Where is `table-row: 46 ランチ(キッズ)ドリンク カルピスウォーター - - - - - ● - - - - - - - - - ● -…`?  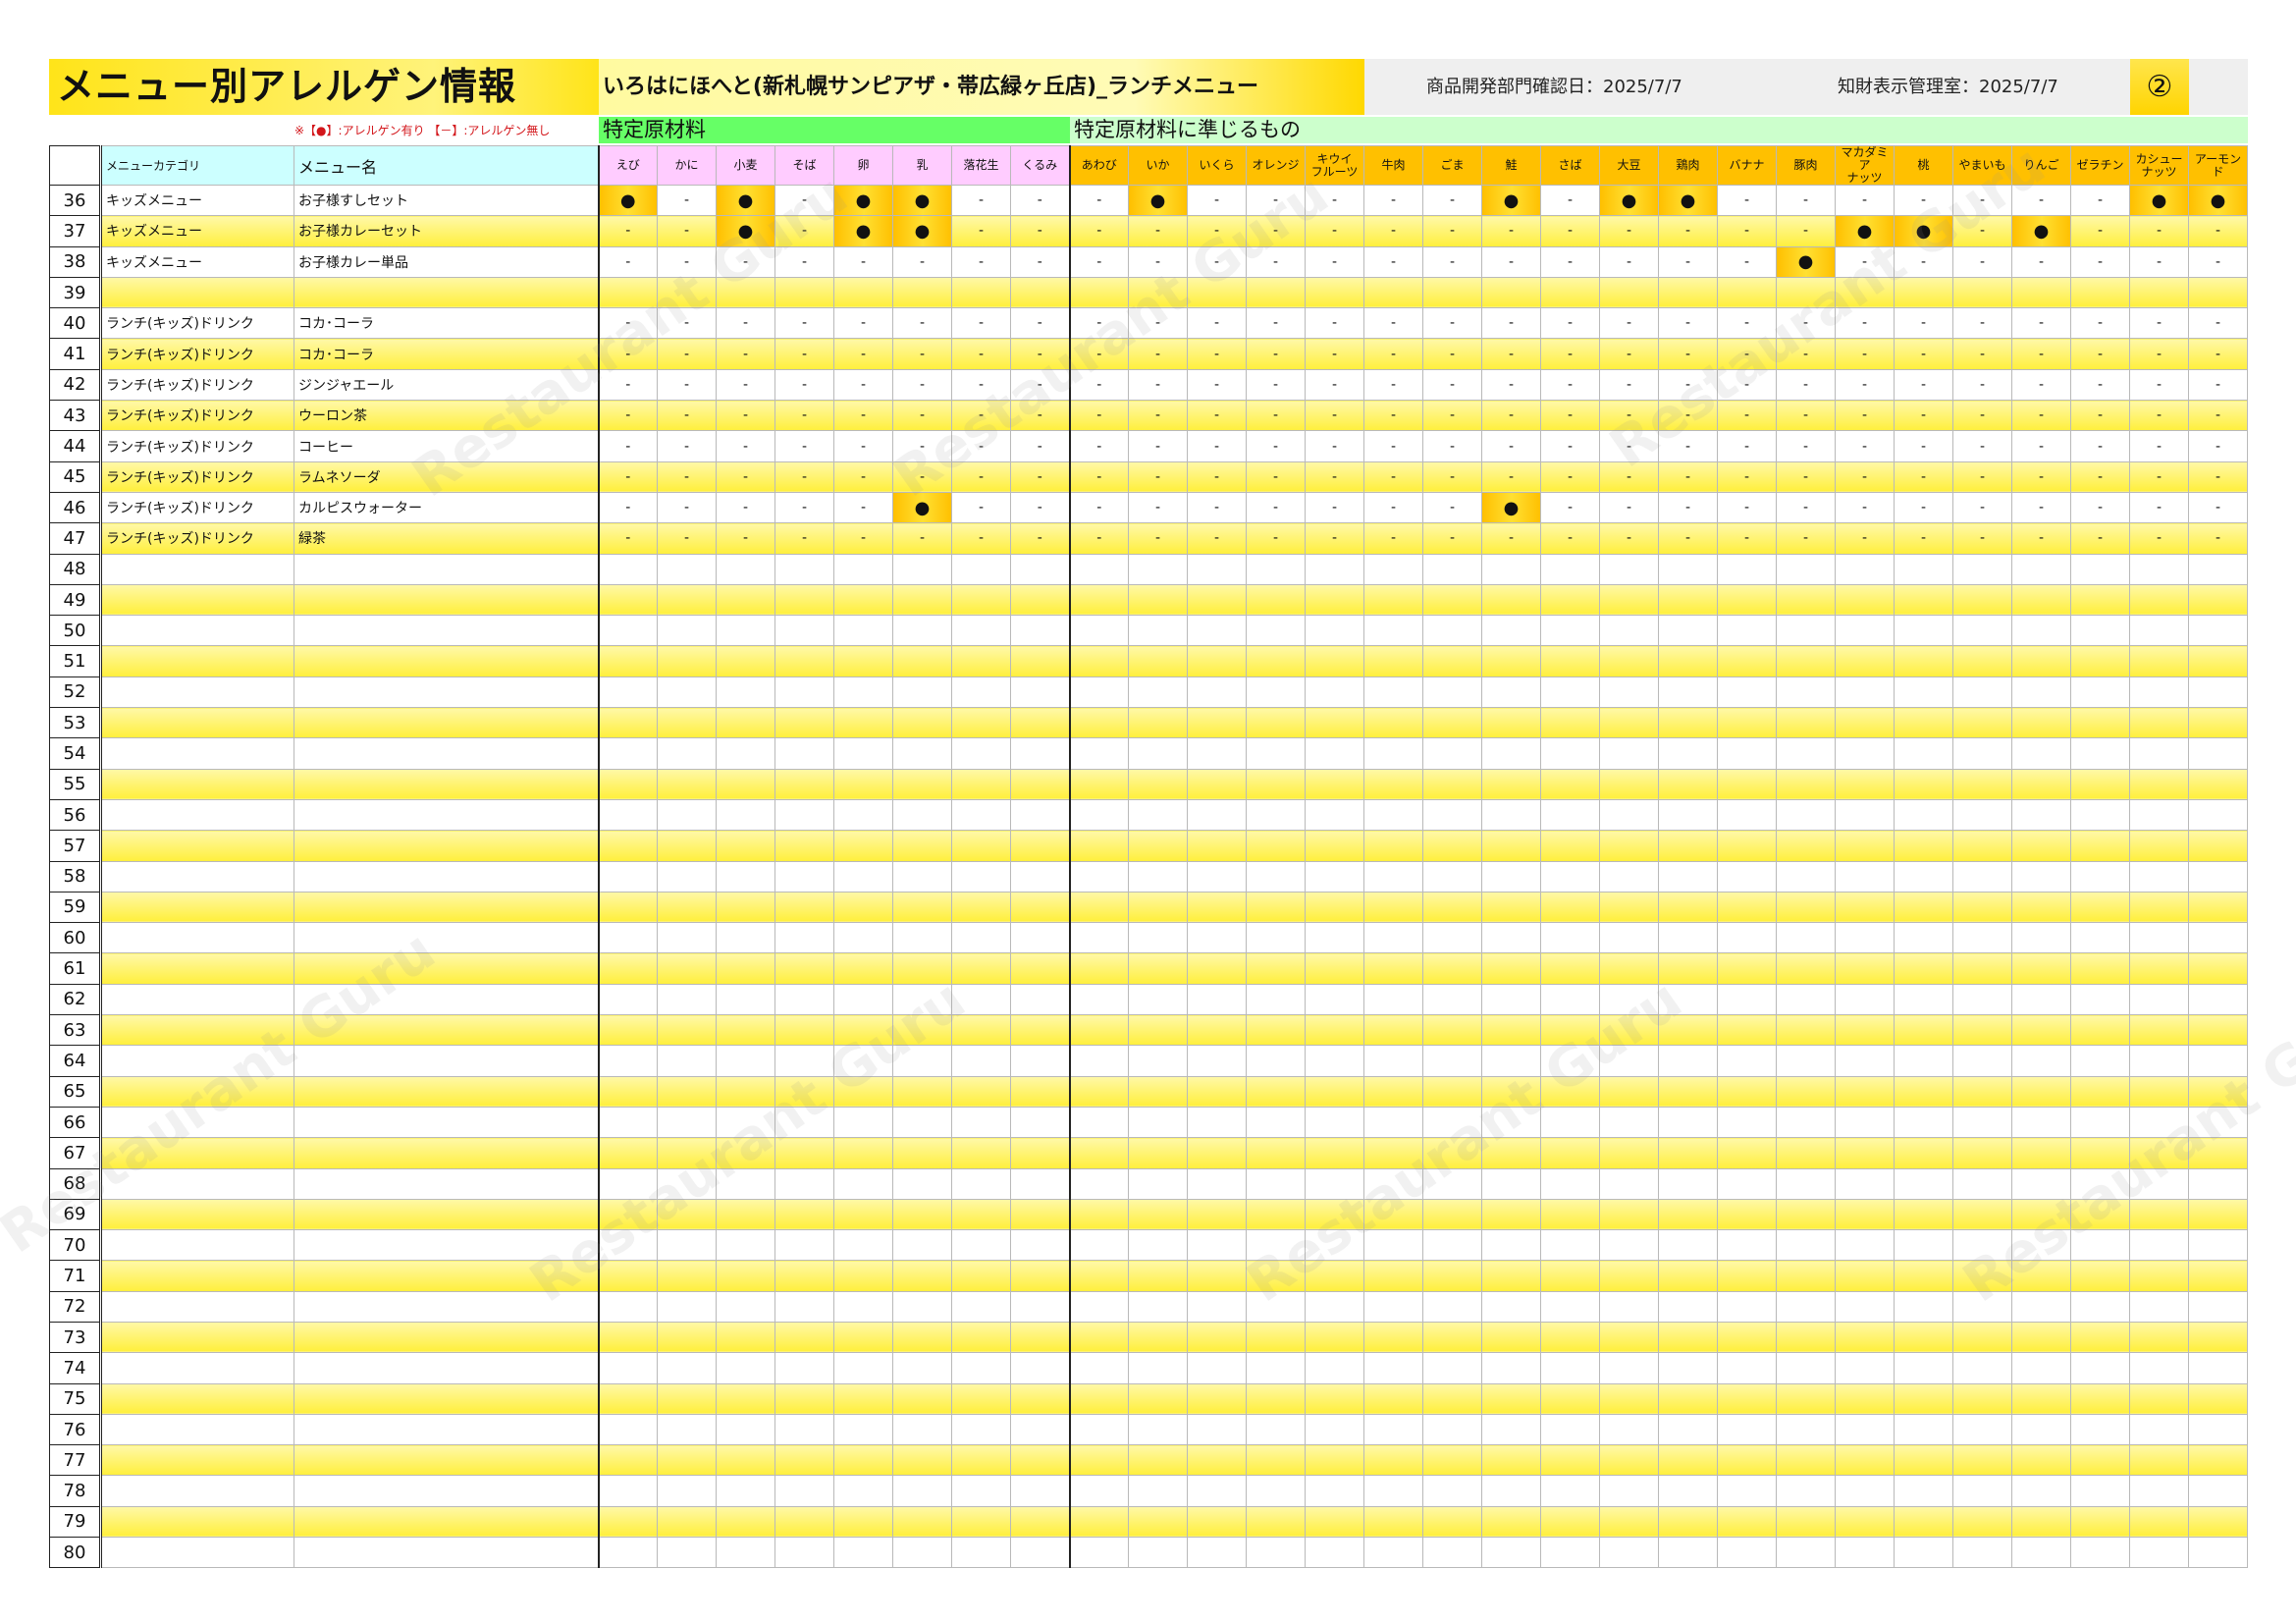 table-row: 46 ランチ(キッズ)ドリンク カルピスウォーター - - - - - ● - - - - - - - - - ● -… is located at coordinates (1148, 507).